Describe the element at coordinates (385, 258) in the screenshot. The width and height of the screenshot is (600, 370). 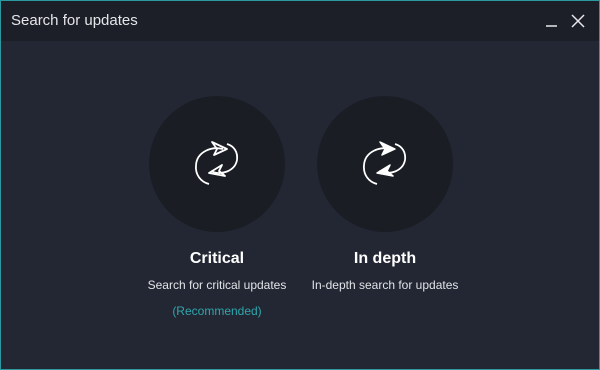
I see `in-depth-option-title: In depth` at that location.